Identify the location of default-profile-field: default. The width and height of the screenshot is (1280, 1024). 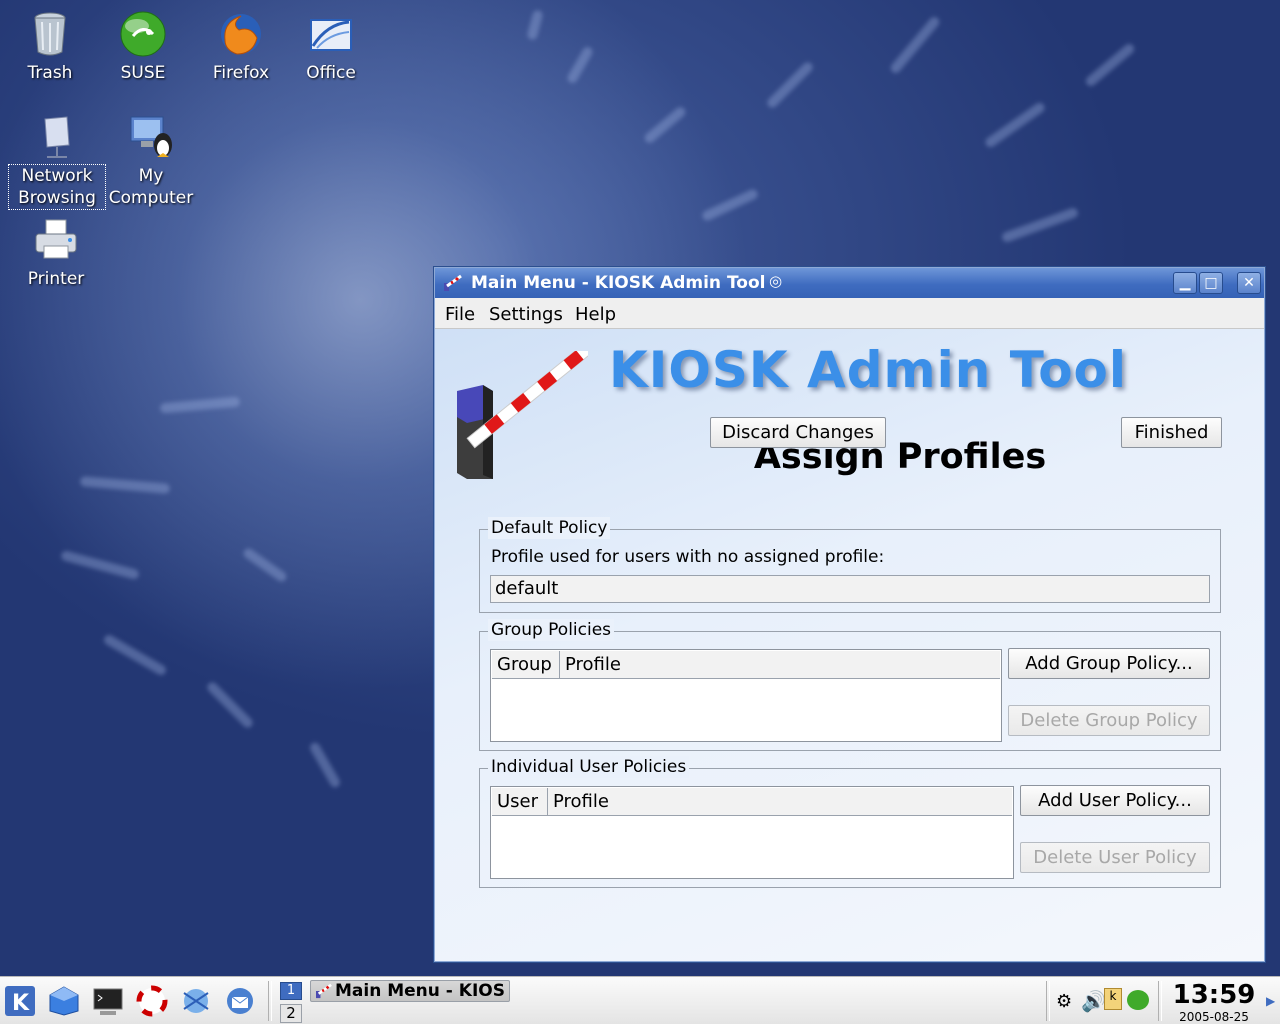
(850, 589).